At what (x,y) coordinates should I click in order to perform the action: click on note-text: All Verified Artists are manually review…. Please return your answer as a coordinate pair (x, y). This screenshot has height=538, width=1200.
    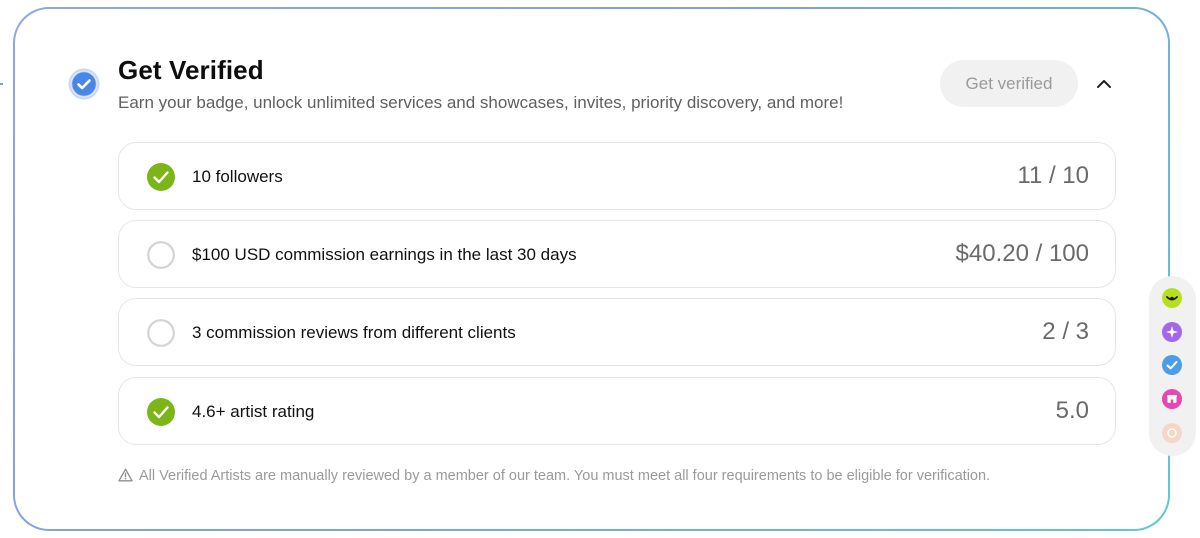
    Looking at the image, I should click on (565, 476).